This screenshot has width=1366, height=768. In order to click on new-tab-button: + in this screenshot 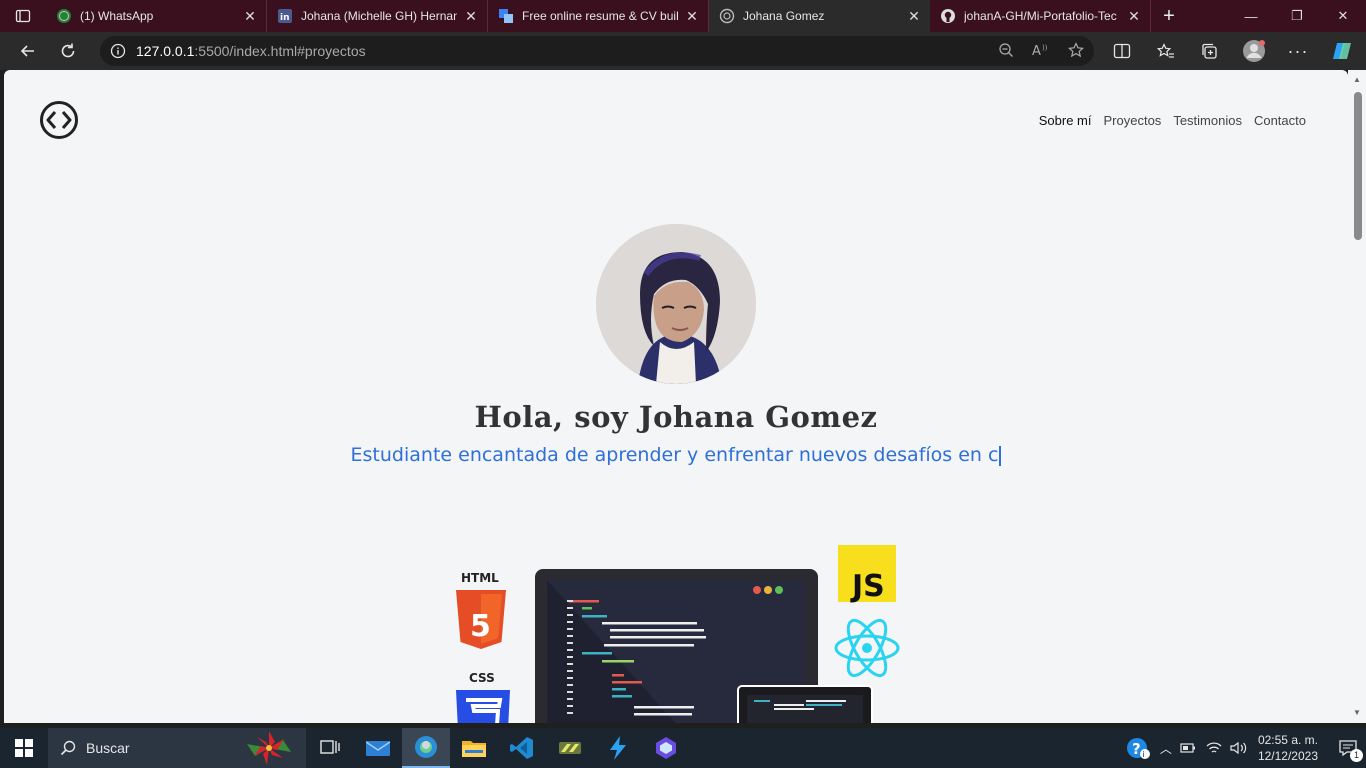, I will do `click(1169, 16)`.